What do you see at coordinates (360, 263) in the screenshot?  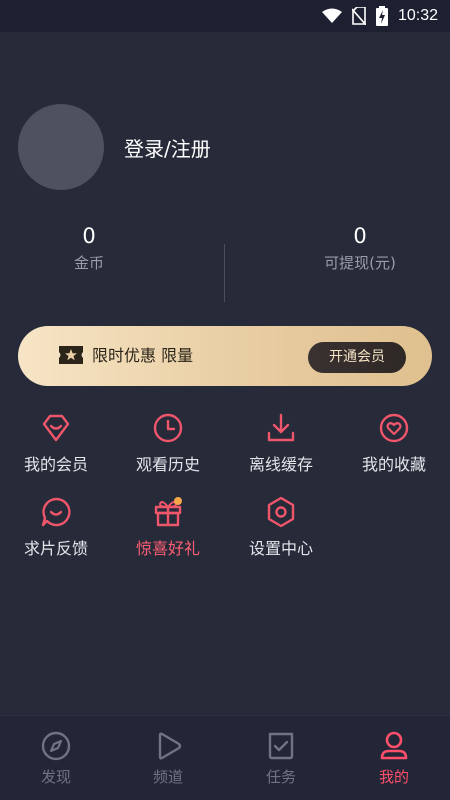 I see `withdrawable-label: 可提现(元)` at bounding box center [360, 263].